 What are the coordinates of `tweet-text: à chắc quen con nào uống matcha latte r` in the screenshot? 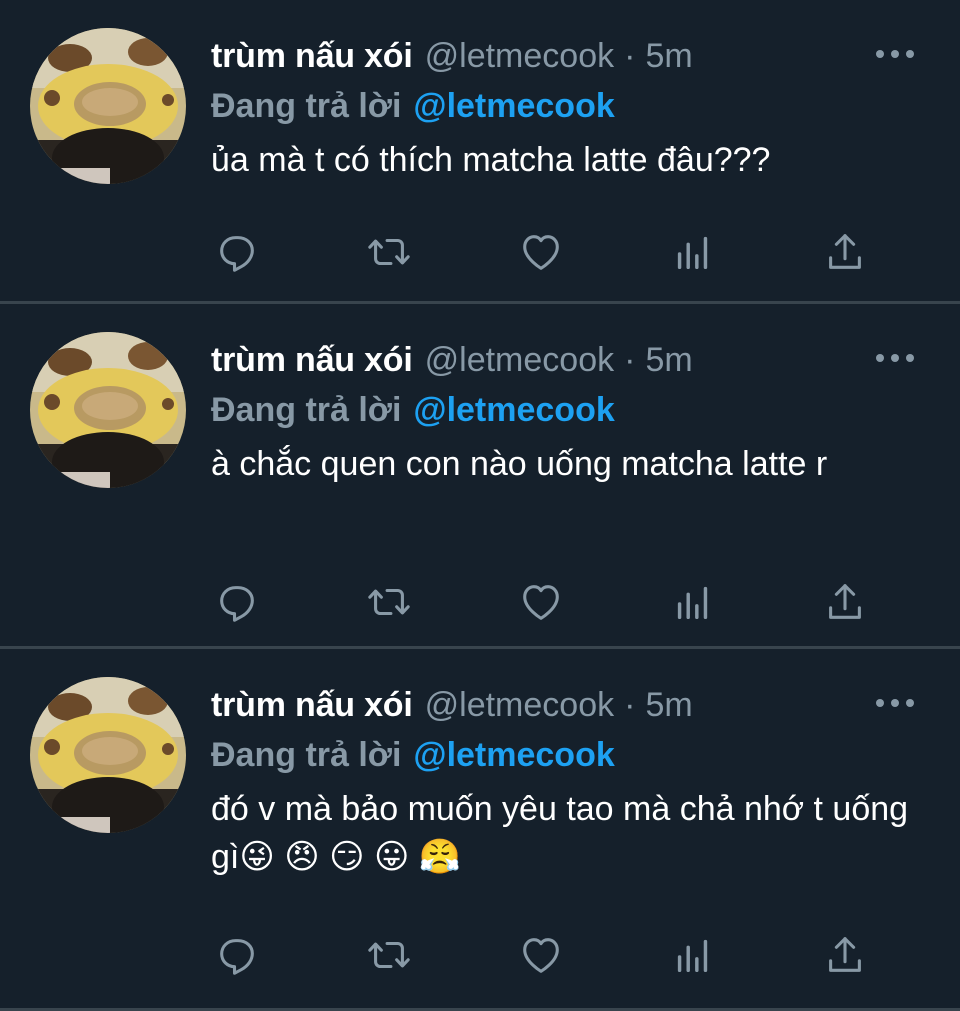 It's located at (519, 464).